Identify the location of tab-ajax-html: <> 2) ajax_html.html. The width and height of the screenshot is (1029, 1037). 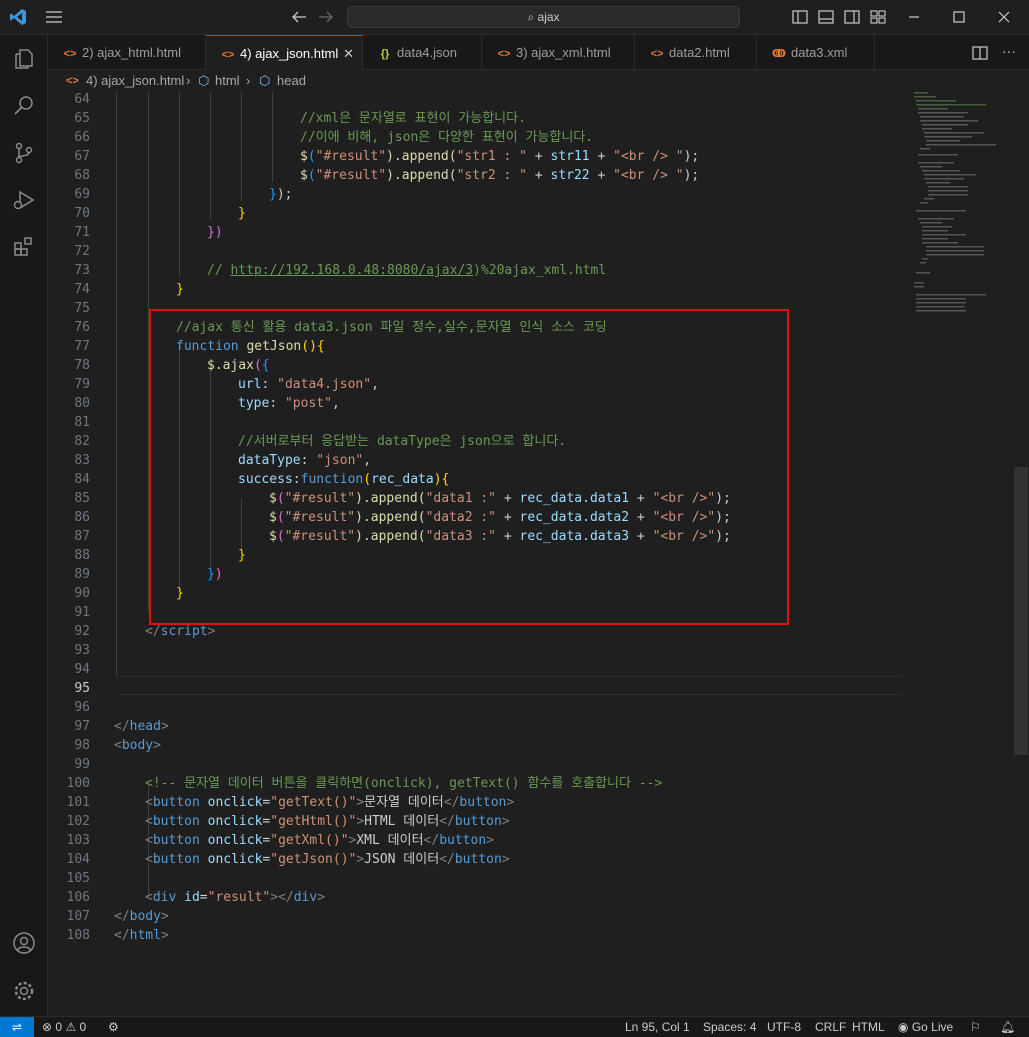
(127, 52).